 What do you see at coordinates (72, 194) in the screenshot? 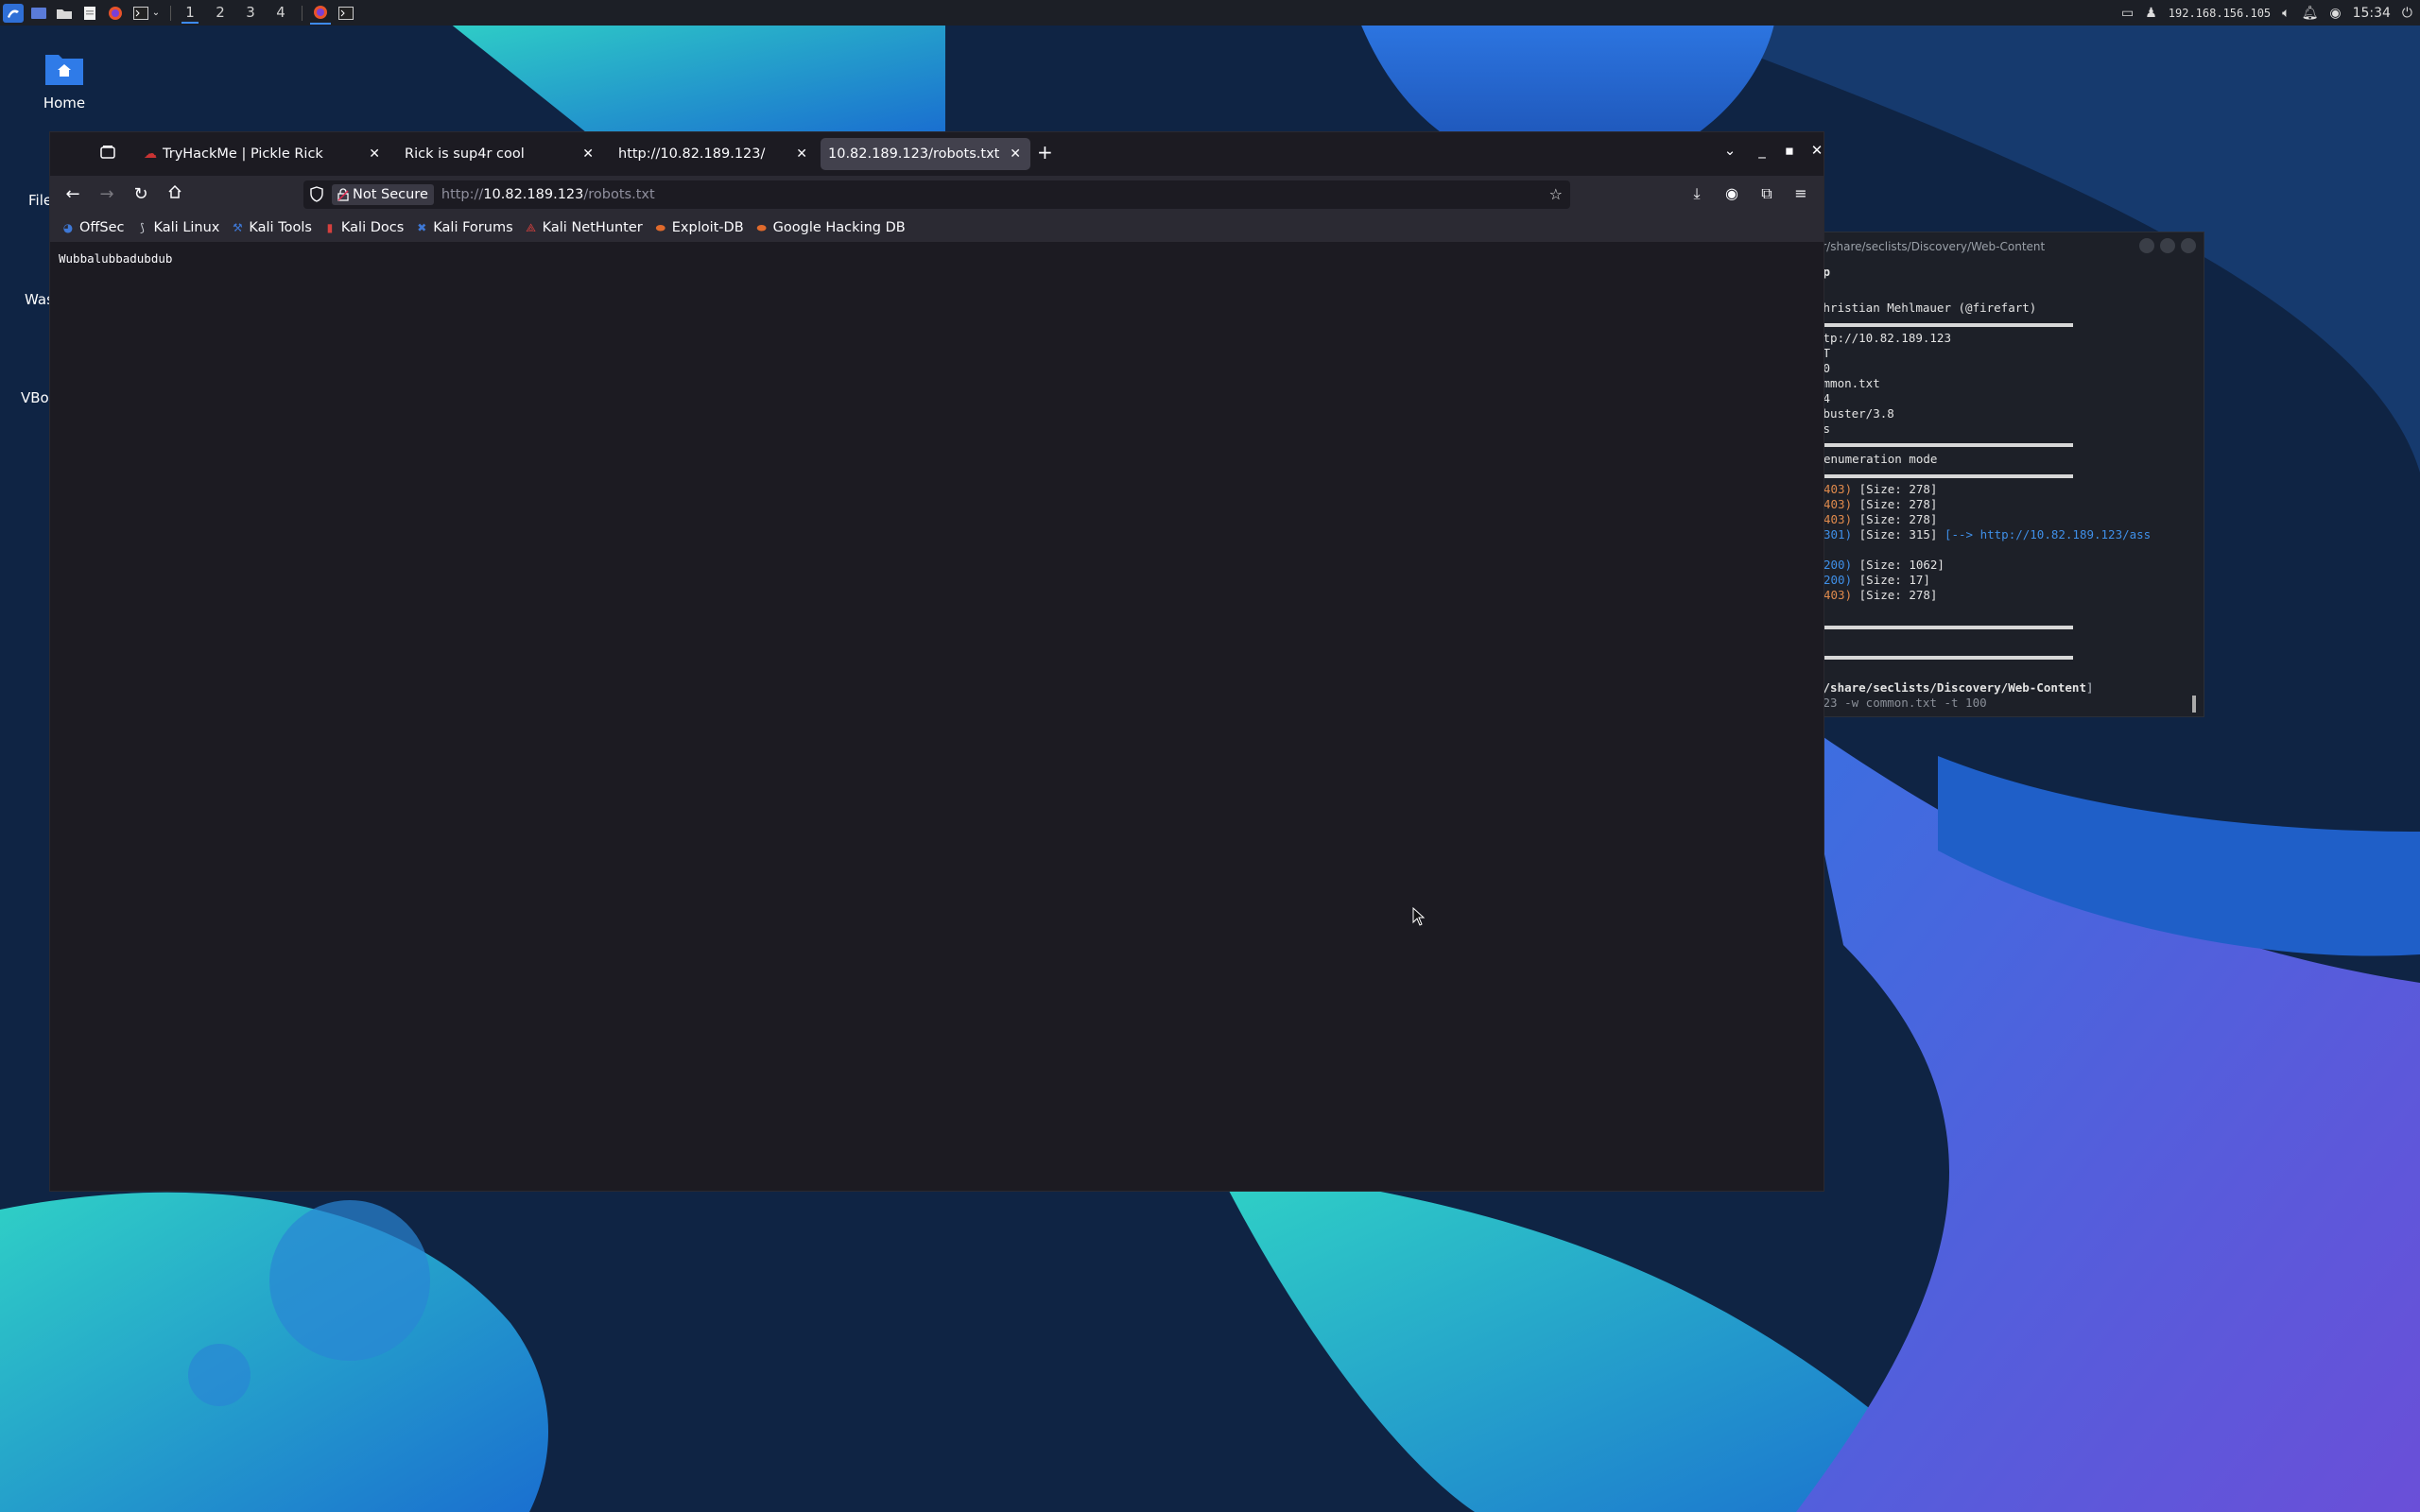
I see `back-button: ←` at bounding box center [72, 194].